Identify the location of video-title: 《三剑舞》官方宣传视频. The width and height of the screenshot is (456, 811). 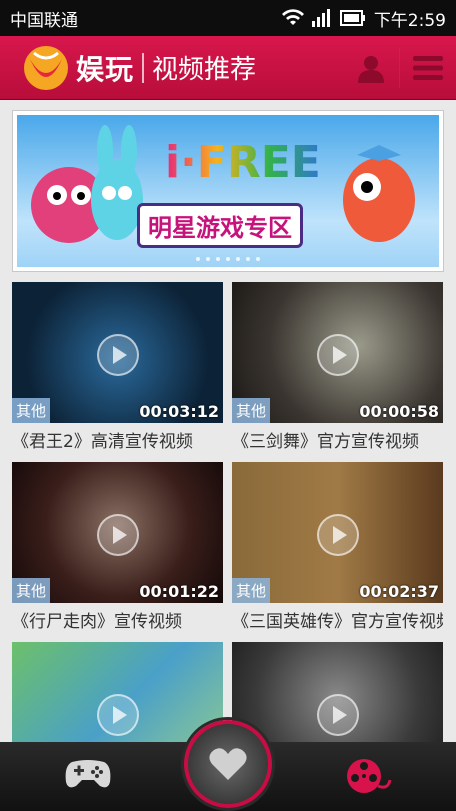
(325, 442).